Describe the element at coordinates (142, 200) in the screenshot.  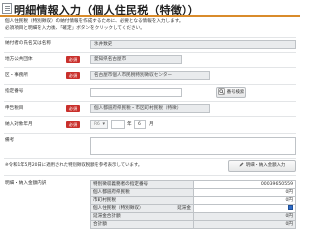
I see `row-key: 市町村民税` at that location.